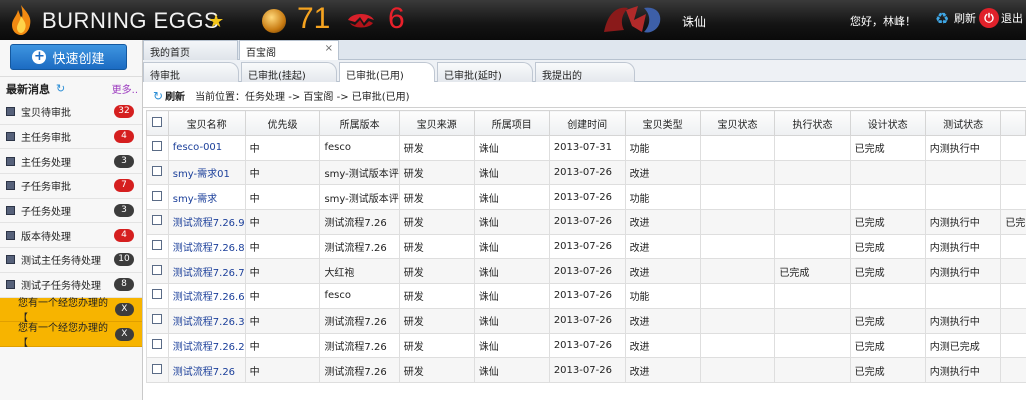 This screenshot has height=400, width=1026. Describe the element at coordinates (71, 137) in the screenshot. I see `sidebar-item: 主任务审批 4` at that location.